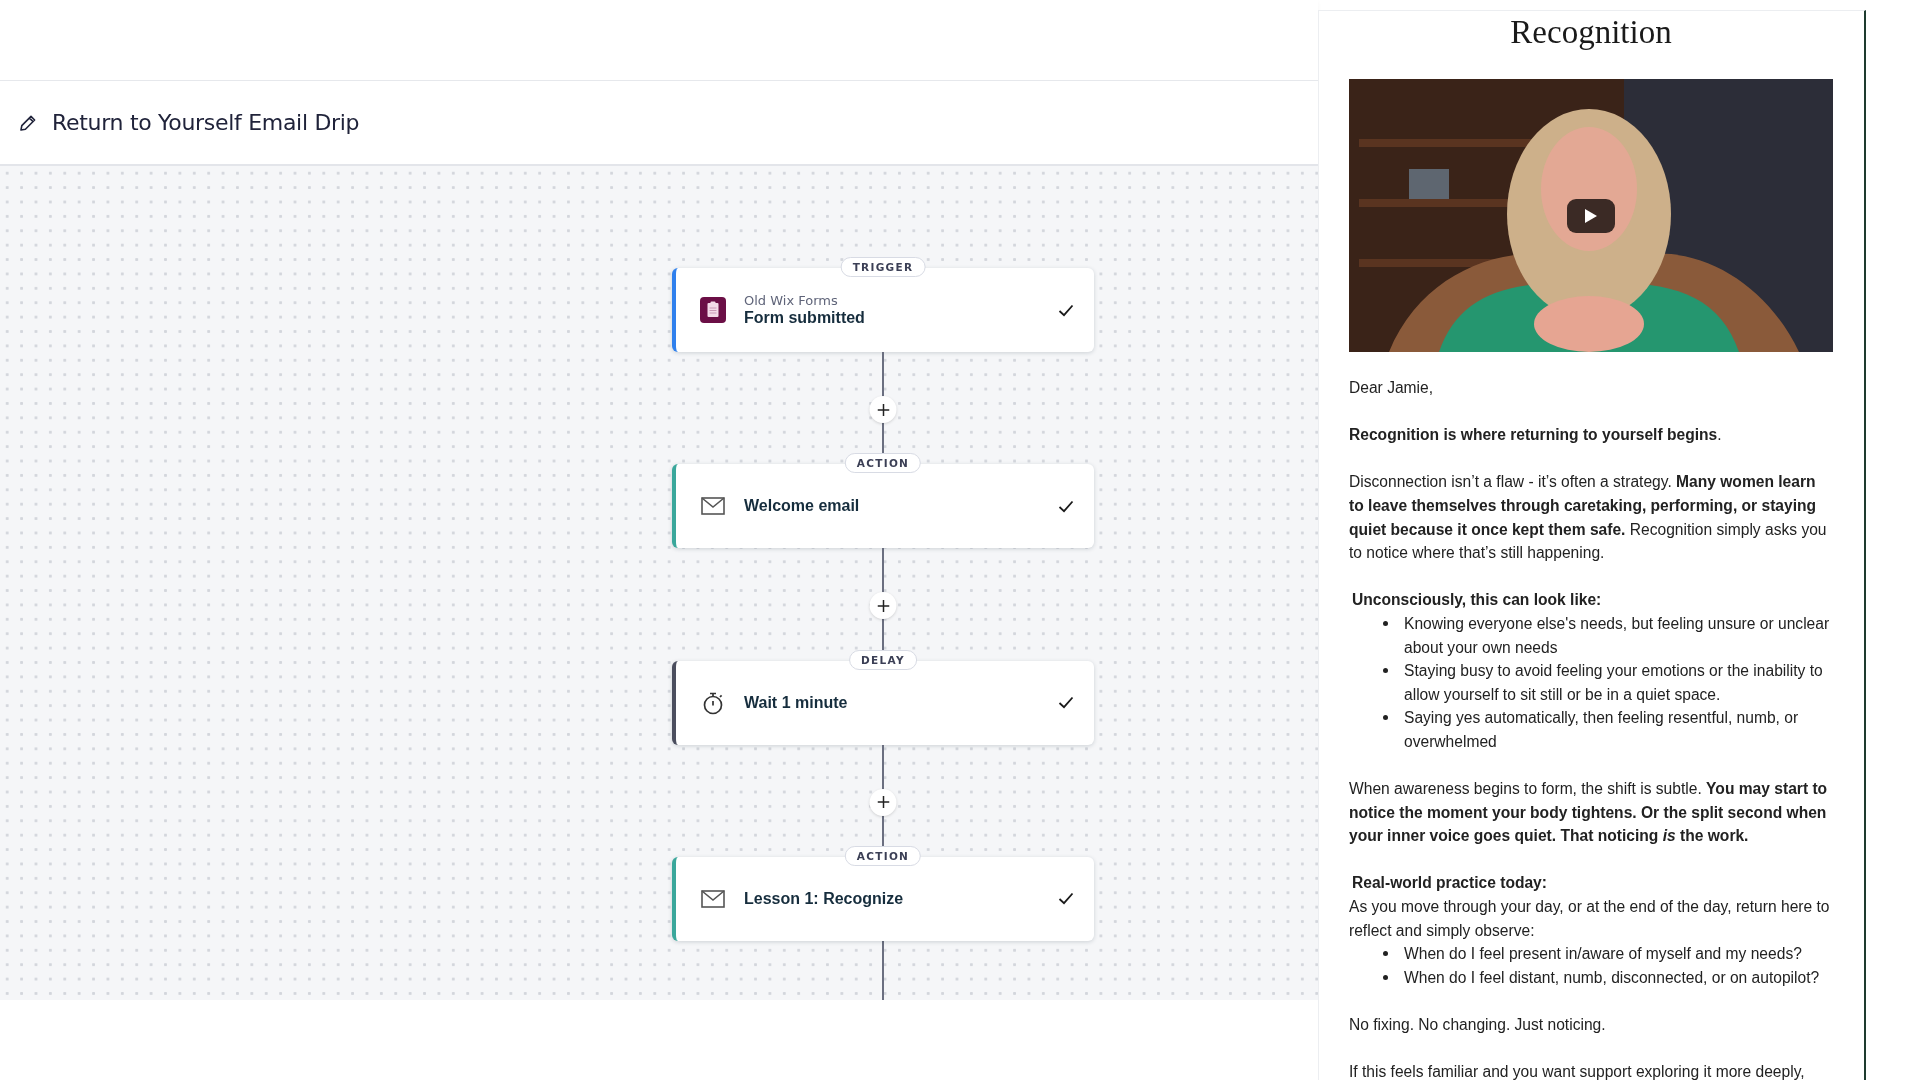 The width and height of the screenshot is (1920, 1080). What do you see at coordinates (1536, 435) in the screenshot?
I see `email-paragraph: Recognition is where returning to yourself begins.` at bounding box center [1536, 435].